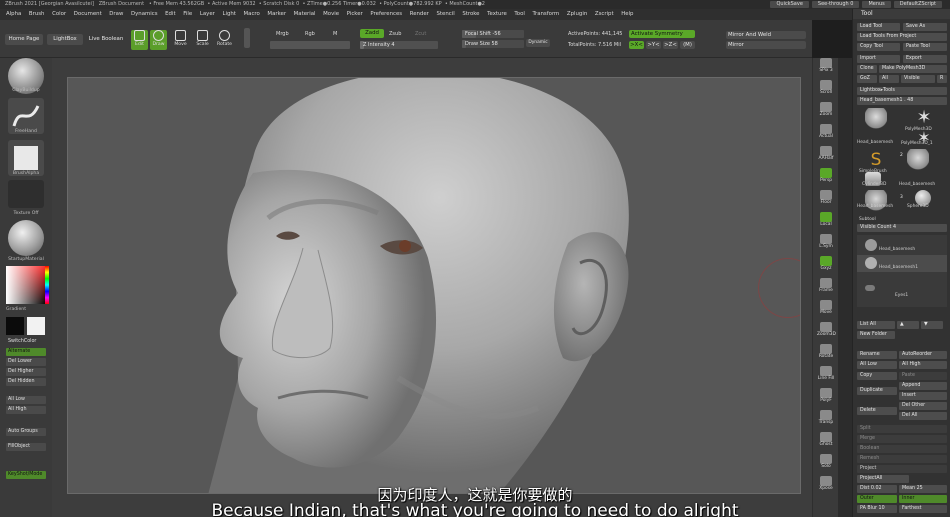  What do you see at coordinates (546, 14) in the screenshot?
I see `menu-transform: Transform` at bounding box center [546, 14].